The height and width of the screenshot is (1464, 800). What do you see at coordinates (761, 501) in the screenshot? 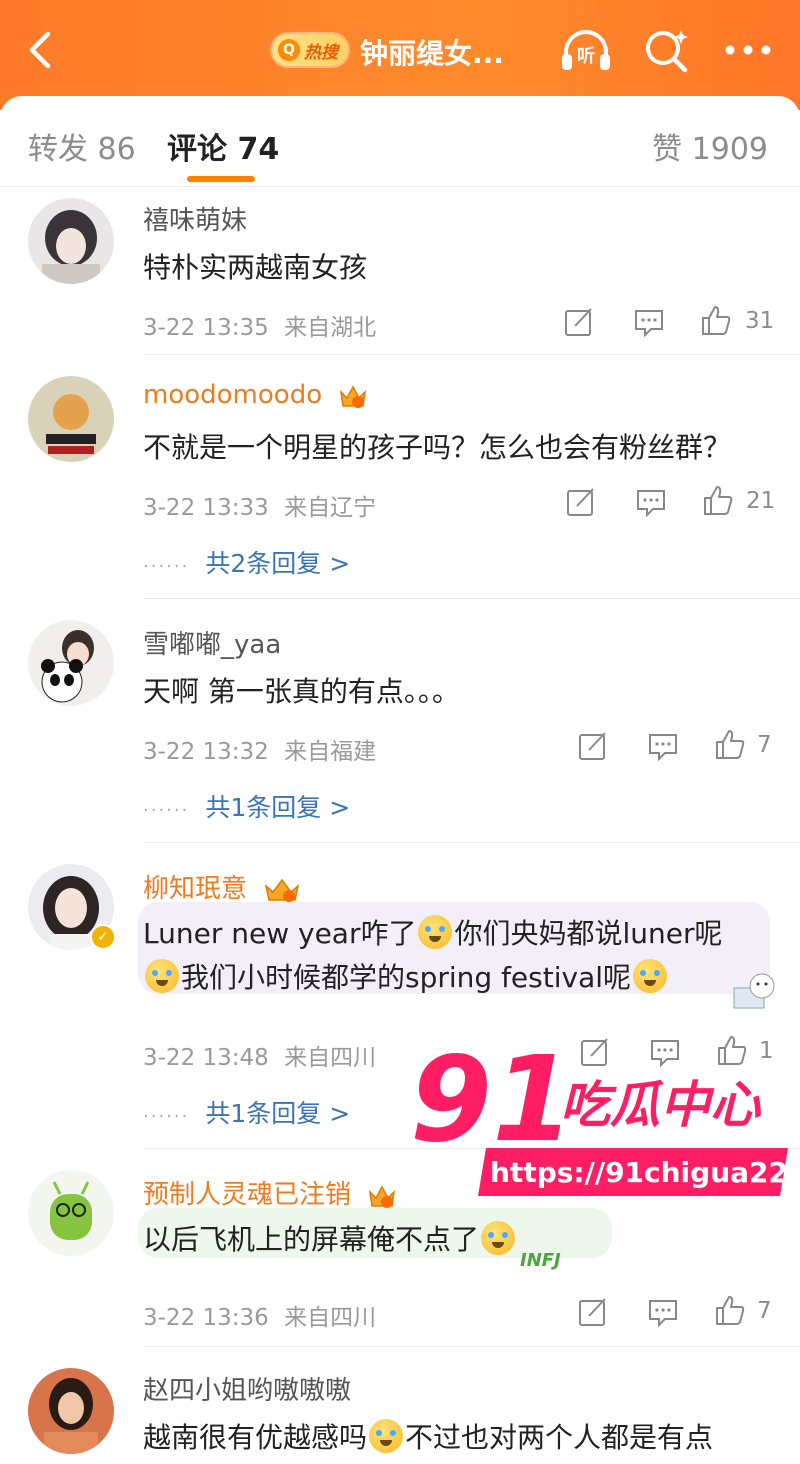
I see `like-count: 21` at bounding box center [761, 501].